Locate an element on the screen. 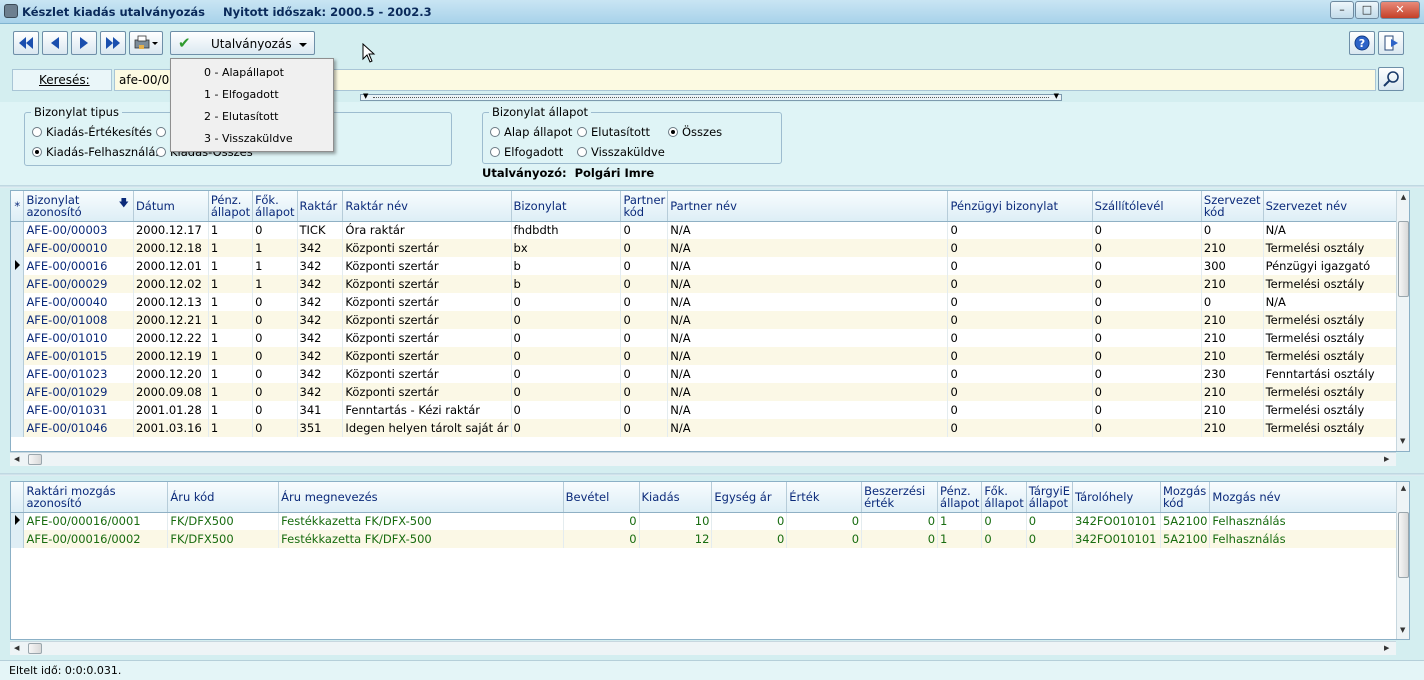 This screenshot has height=680, width=1424. movements-col-header: Mozgás kód is located at coordinates (1185, 497).